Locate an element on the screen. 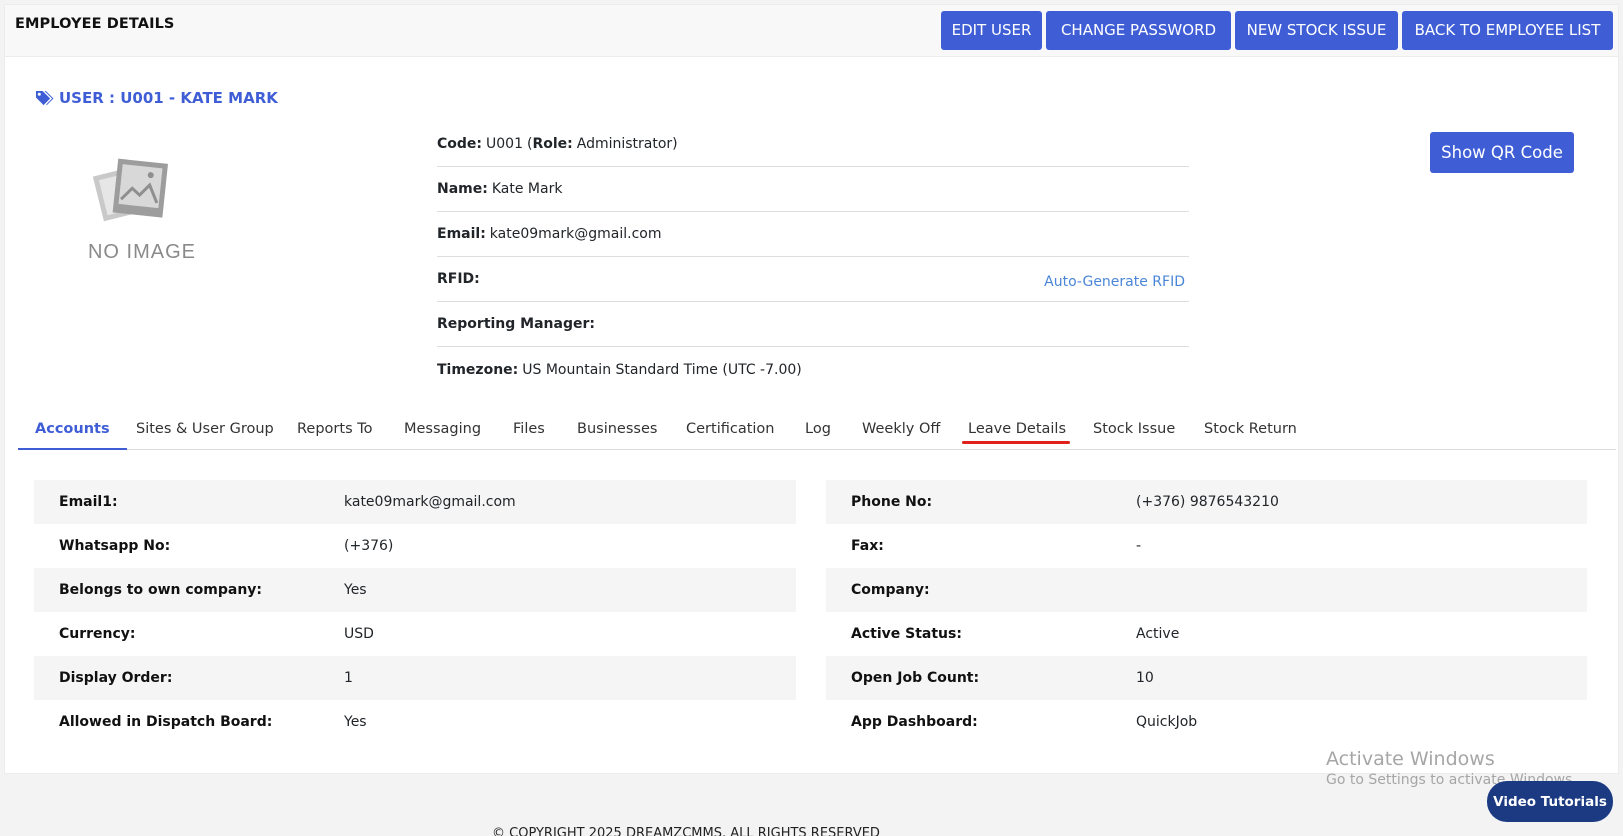  detail-label: Active Status: is located at coordinates (906, 634).